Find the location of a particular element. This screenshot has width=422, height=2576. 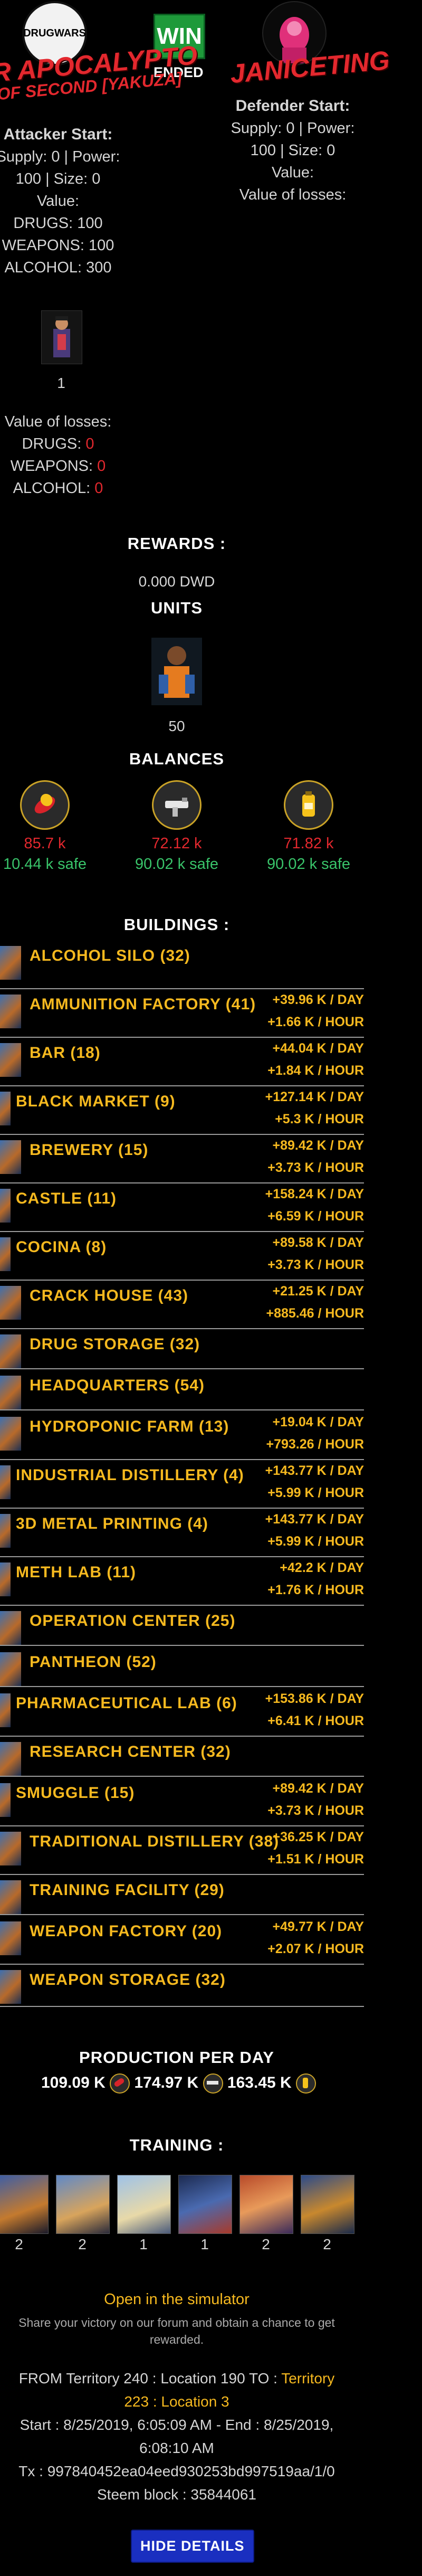

building-name: OPERATION CENTER (25) is located at coordinates (133, 1621).